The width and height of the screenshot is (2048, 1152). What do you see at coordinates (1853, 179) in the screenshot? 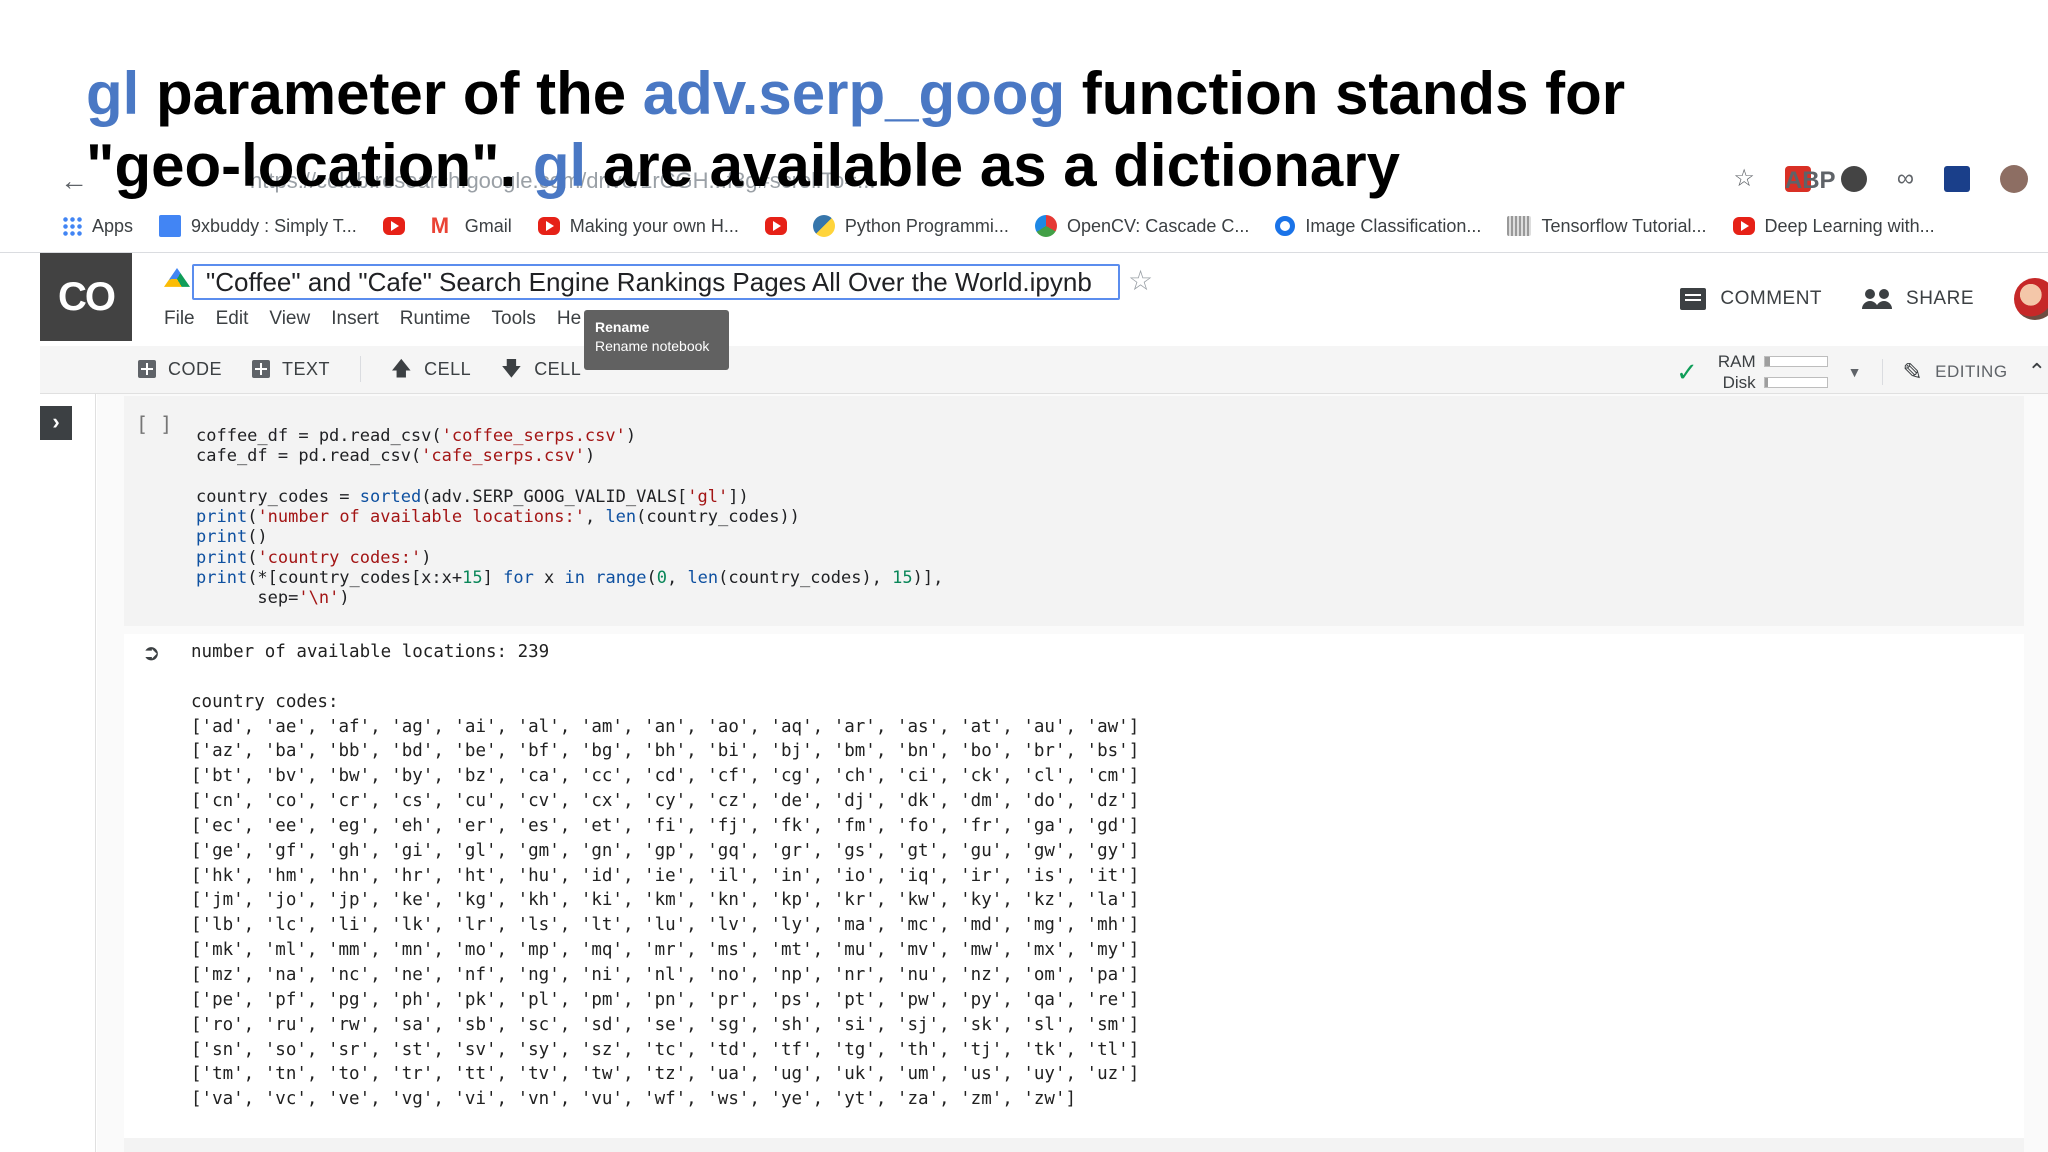
I see `extension-shield-icon` at bounding box center [1853, 179].